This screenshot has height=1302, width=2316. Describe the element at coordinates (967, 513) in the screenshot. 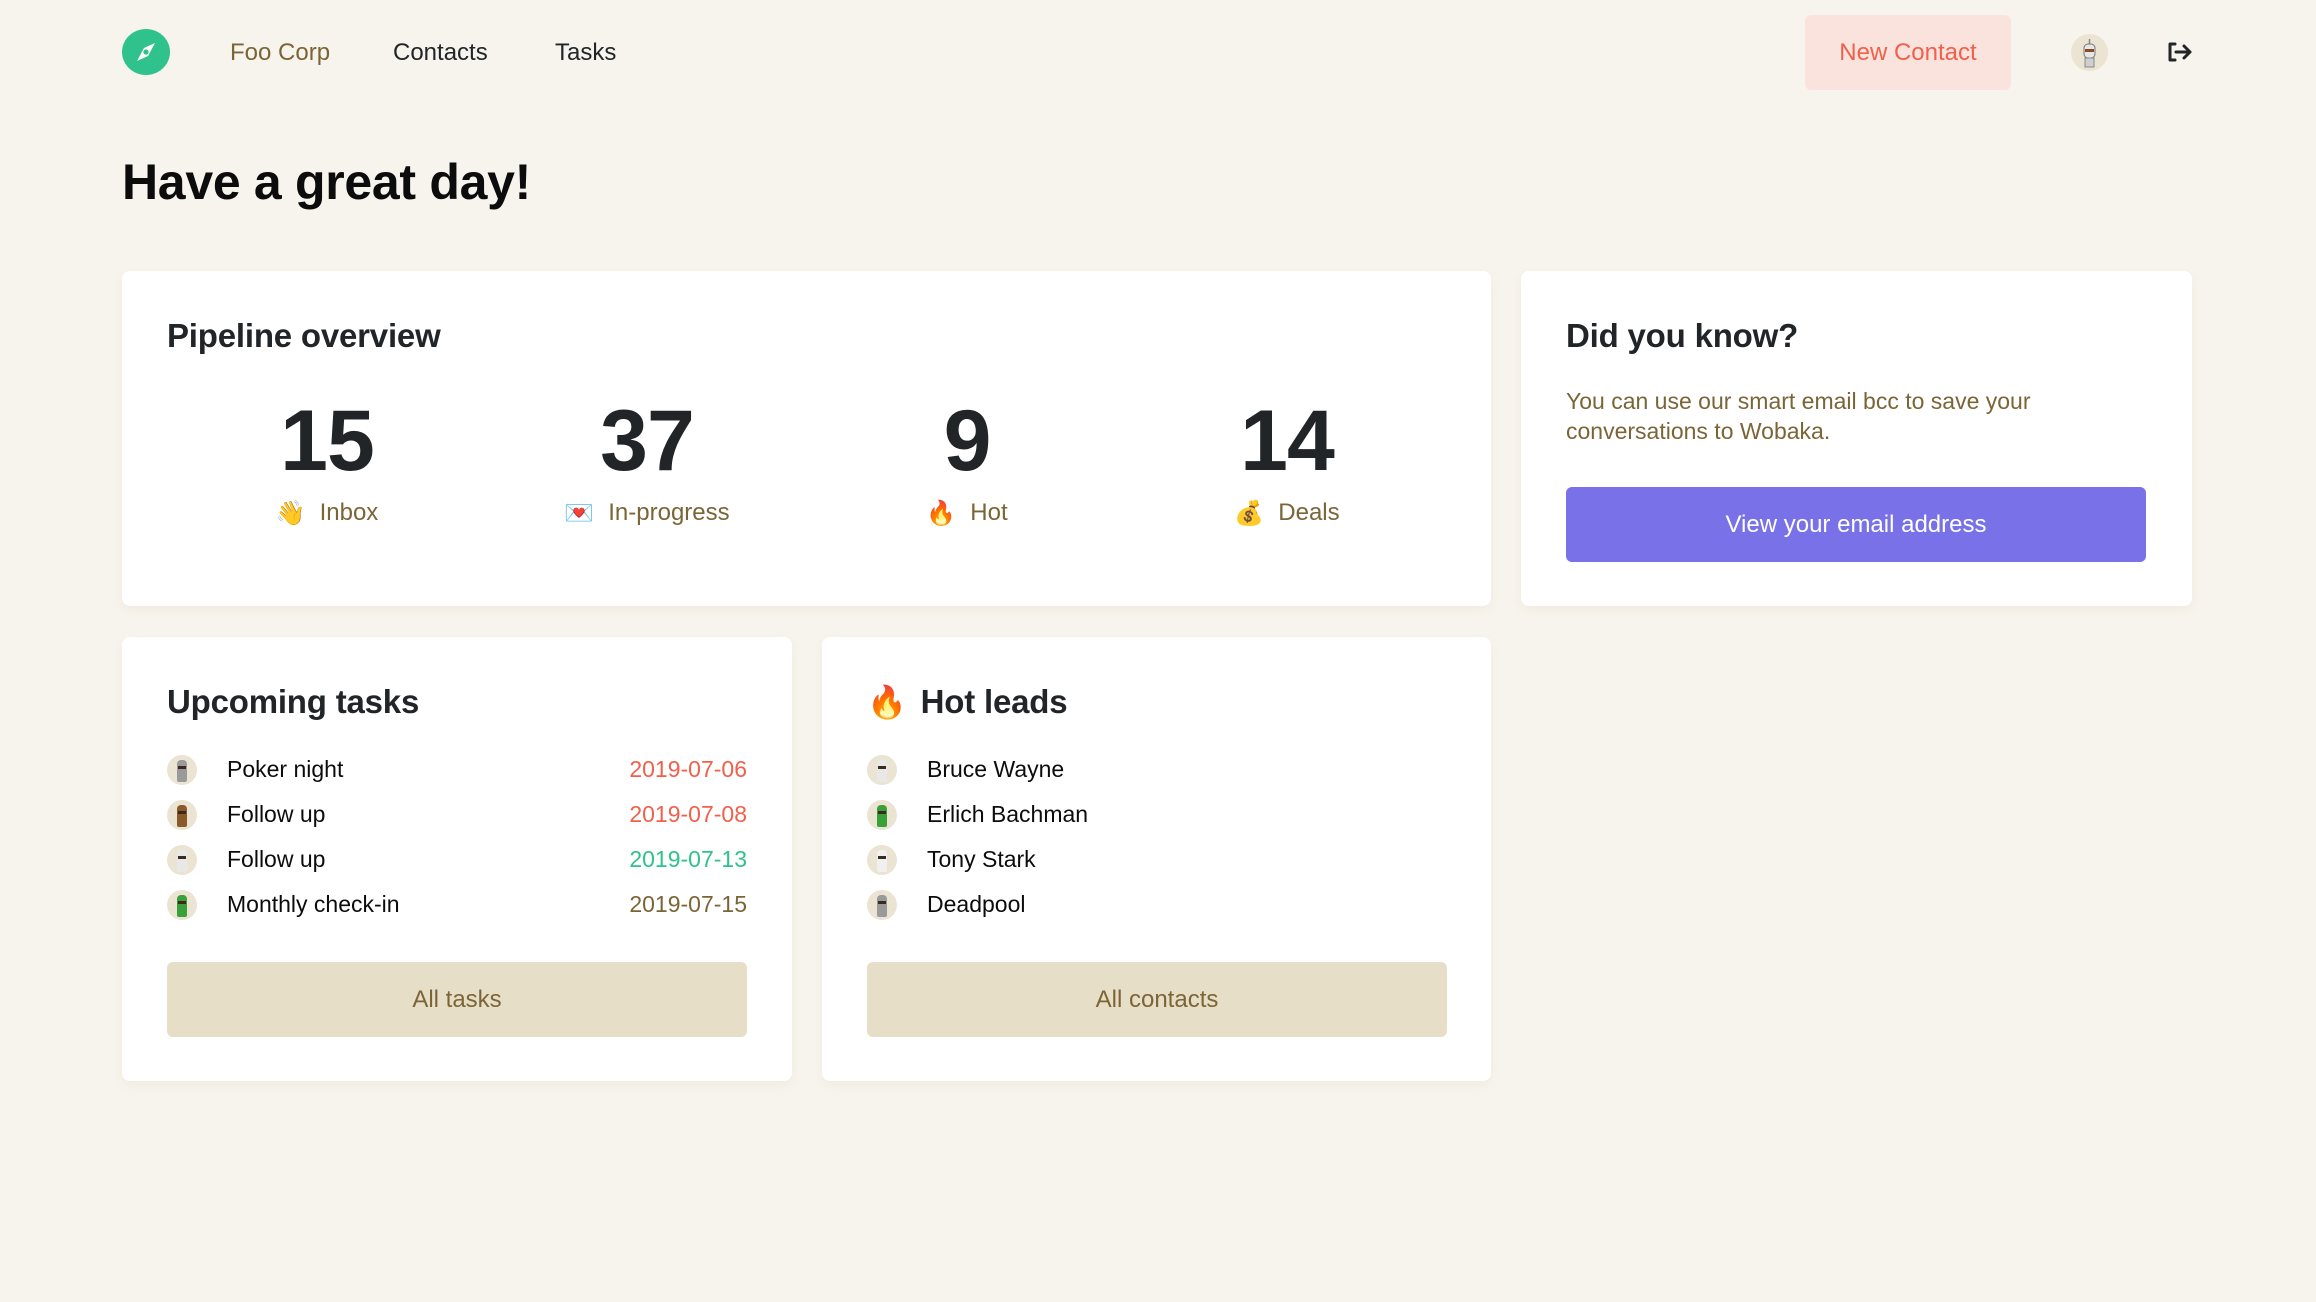

I see `stat-label-row: 🔥 Hot` at that location.